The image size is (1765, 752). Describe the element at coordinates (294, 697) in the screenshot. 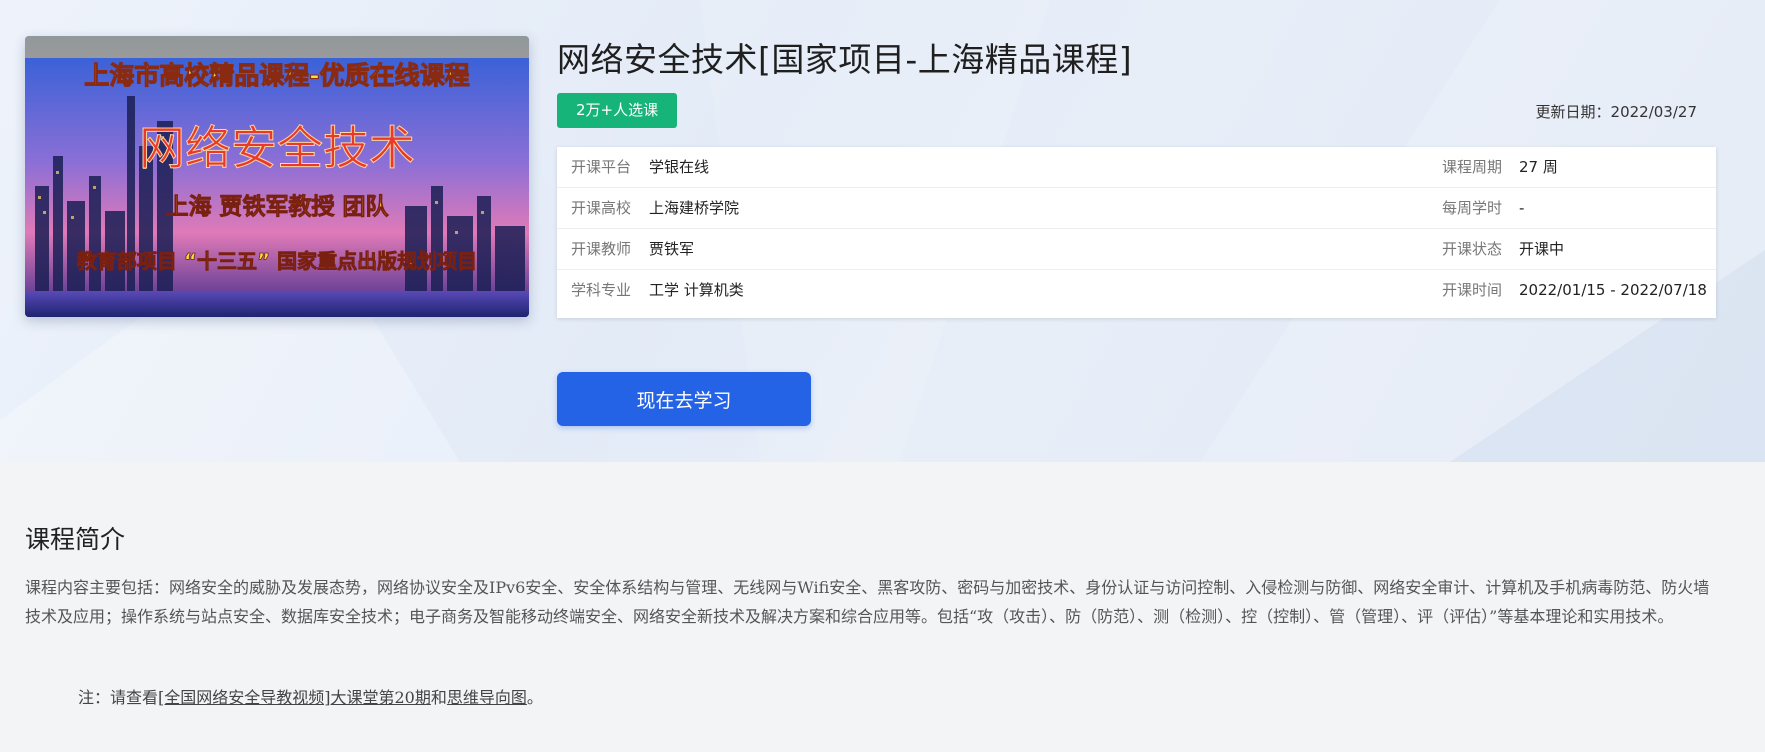

I see `guide-video-link: [全国网络安全导教视频]大课堂第20期` at that location.